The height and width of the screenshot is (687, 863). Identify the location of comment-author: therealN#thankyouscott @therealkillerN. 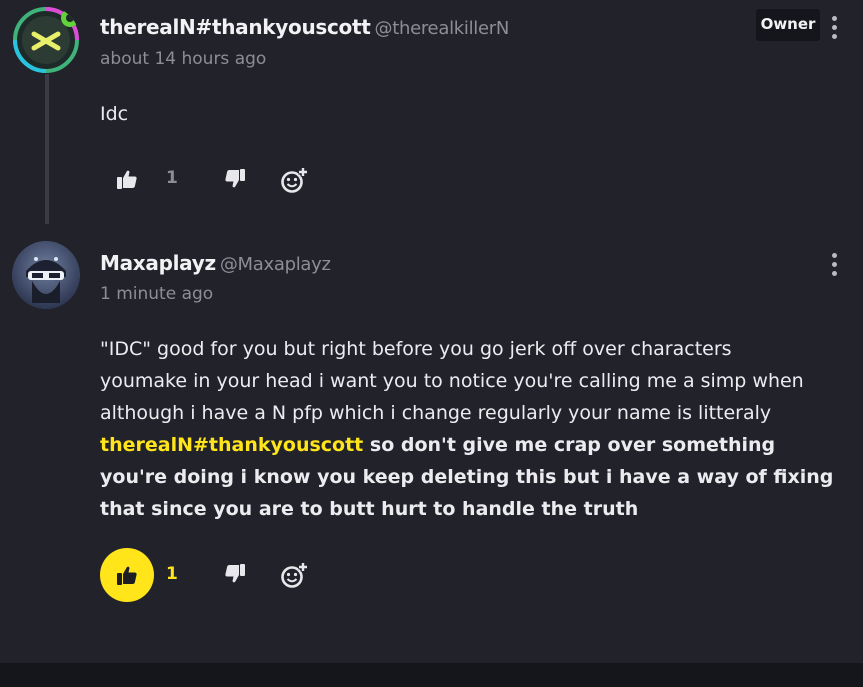
(304, 27).